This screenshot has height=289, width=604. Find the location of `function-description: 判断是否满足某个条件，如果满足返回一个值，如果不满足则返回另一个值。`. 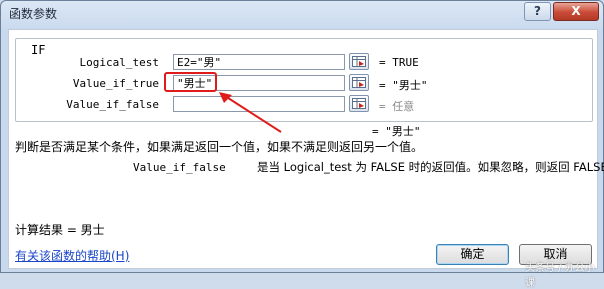

function-description: 判断是否满足某个条件，如果满足返回一个值，如果不满足则返回另一个值。 is located at coordinates (219, 147).